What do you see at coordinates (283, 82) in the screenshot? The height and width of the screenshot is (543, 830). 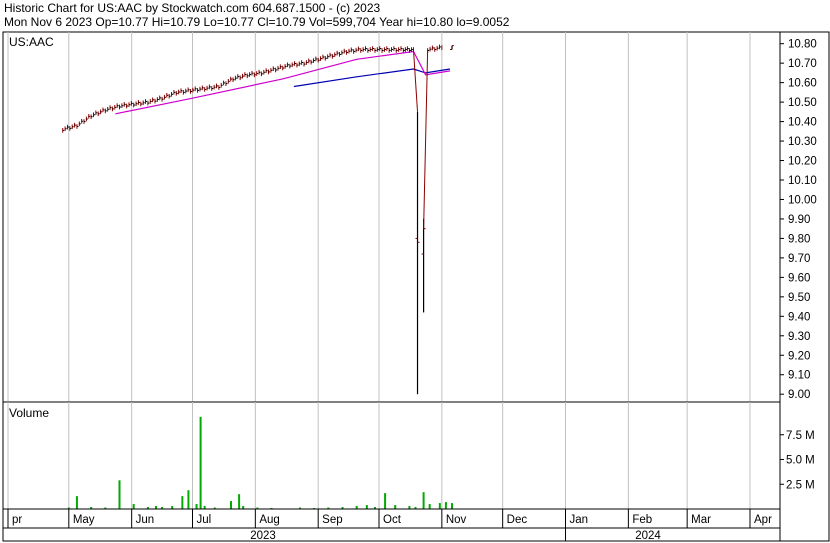 I see `moving-average-short` at bounding box center [283, 82].